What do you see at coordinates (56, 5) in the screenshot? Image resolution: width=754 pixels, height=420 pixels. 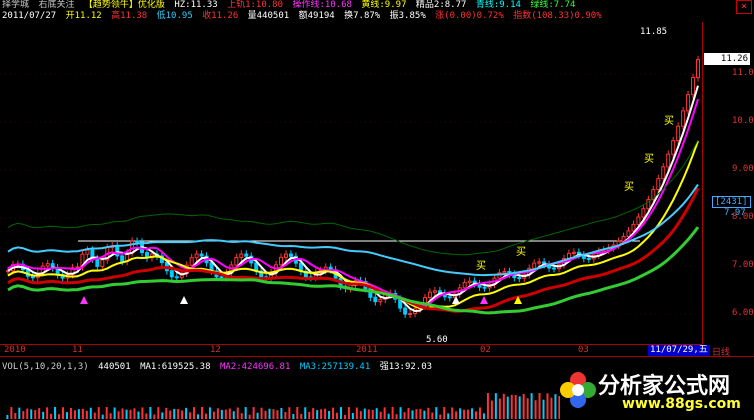 I see `hdr-item: 右底关注` at bounding box center [56, 5].